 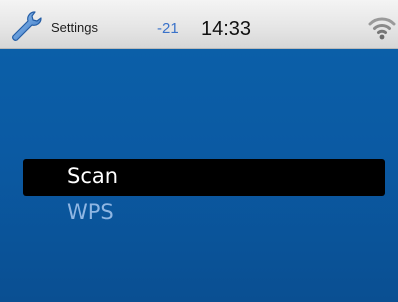 What do you see at coordinates (90, 212) in the screenshot?
I see `menu-item-label: WPS` at bounding box center [90, 212].